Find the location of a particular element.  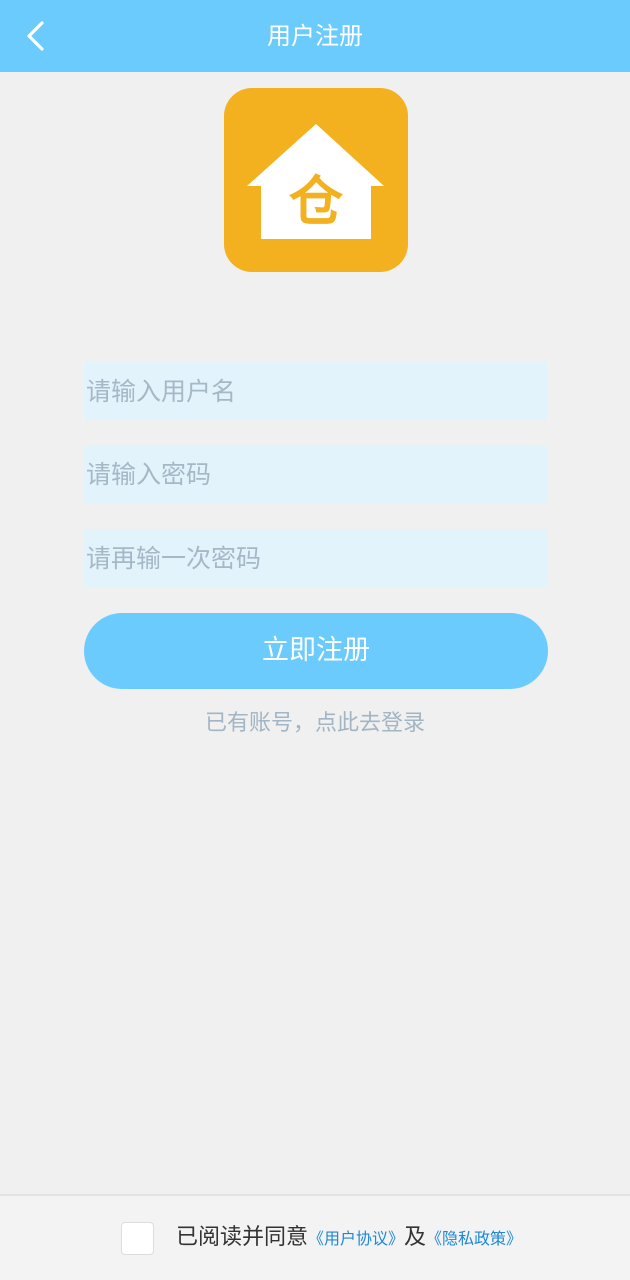

username-input is located at coordinates (316, 391).